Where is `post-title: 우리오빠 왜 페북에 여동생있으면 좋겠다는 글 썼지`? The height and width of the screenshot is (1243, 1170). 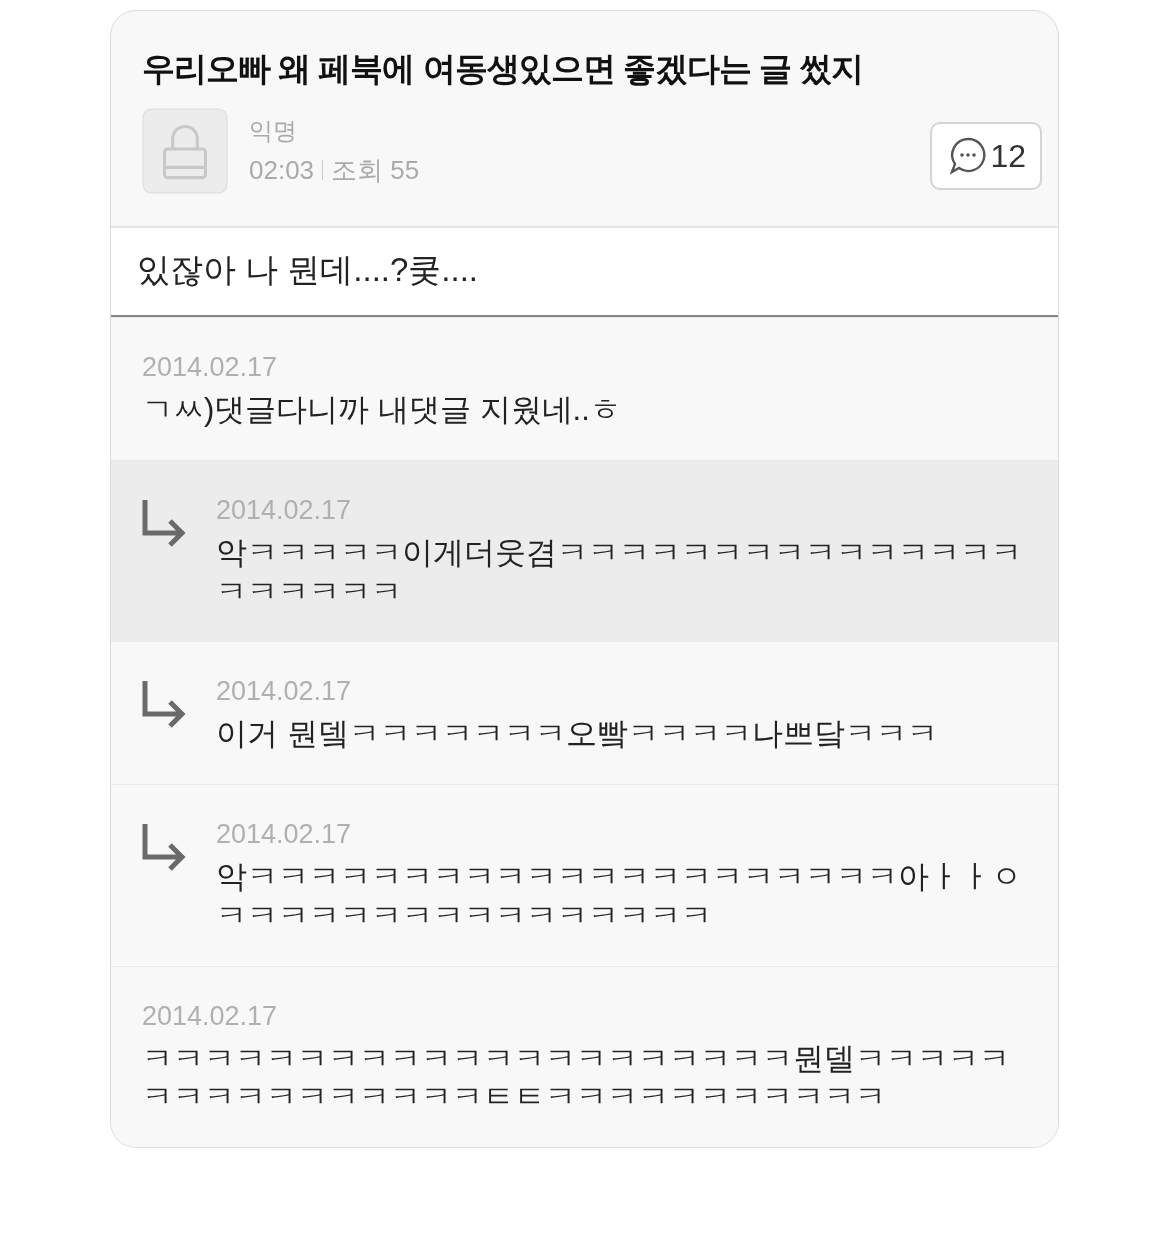 post-title: 우리오빠 왜 페북에 여동생있으면 좋겠다는 글 썼지 is located at coordinates (503, 69).